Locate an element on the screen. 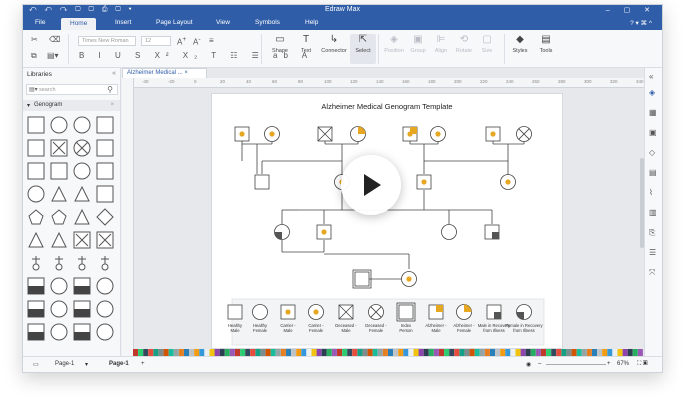  fill-icon: ◈ is located at coordinates (652, 92).